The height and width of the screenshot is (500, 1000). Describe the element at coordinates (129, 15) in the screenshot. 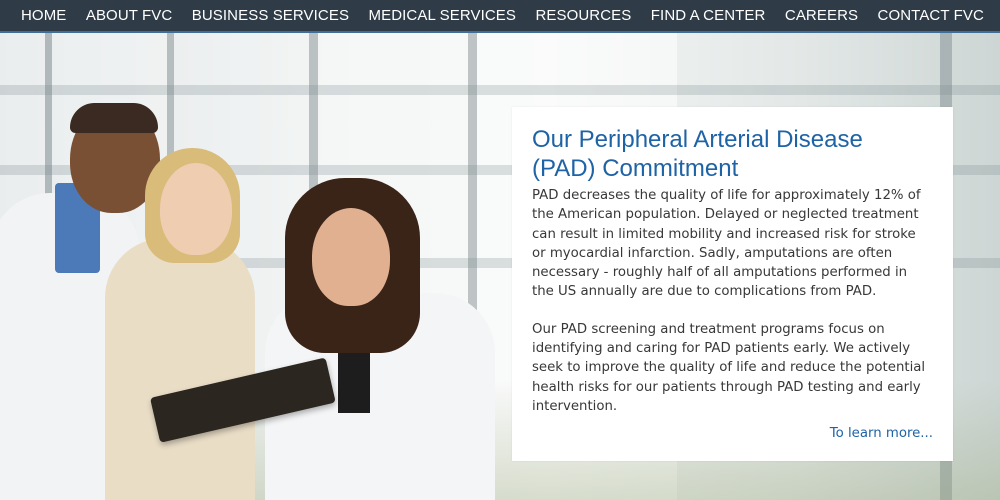

I see `nav-item-about-fvc: ABOUT FVC` at that location.